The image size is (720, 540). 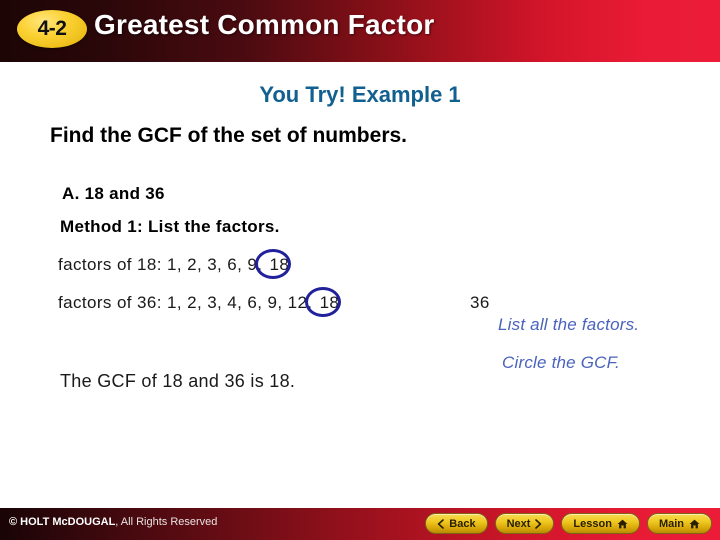 I want to click on annotation-list-all-factors: List all the factors., so click(x=569, y=324).